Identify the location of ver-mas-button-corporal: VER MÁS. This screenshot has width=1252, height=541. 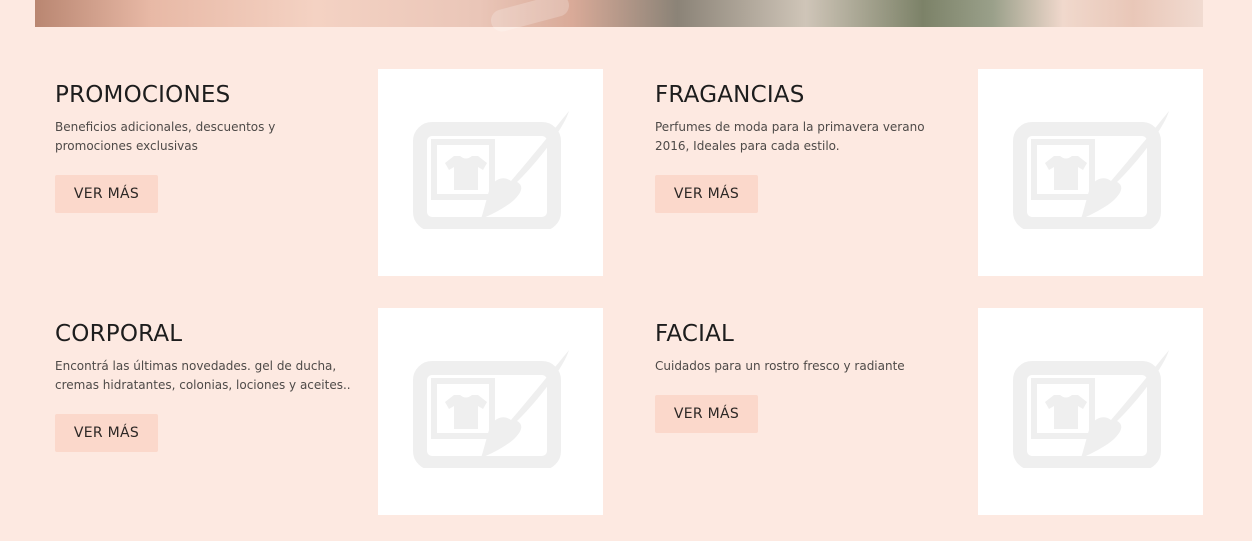
(106, 433).